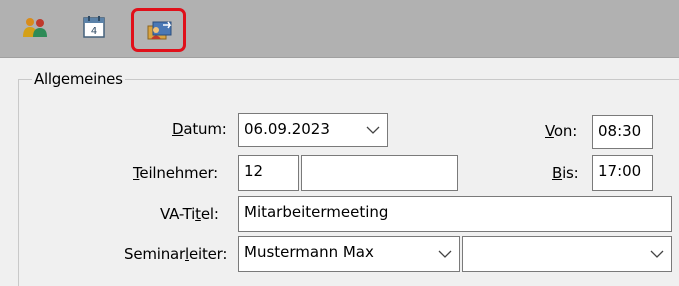 The width and height of the screenshot is (679, 286). I want to click on bis-input: 17:00, so click(622, 173).